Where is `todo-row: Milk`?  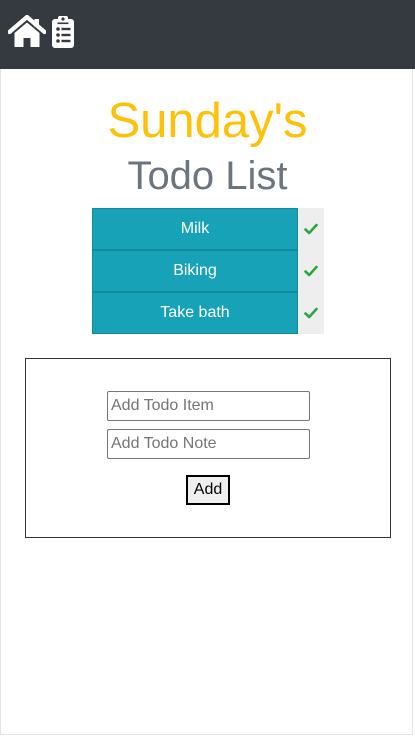 todo-row: Milk is located at coordinates (208, 229).